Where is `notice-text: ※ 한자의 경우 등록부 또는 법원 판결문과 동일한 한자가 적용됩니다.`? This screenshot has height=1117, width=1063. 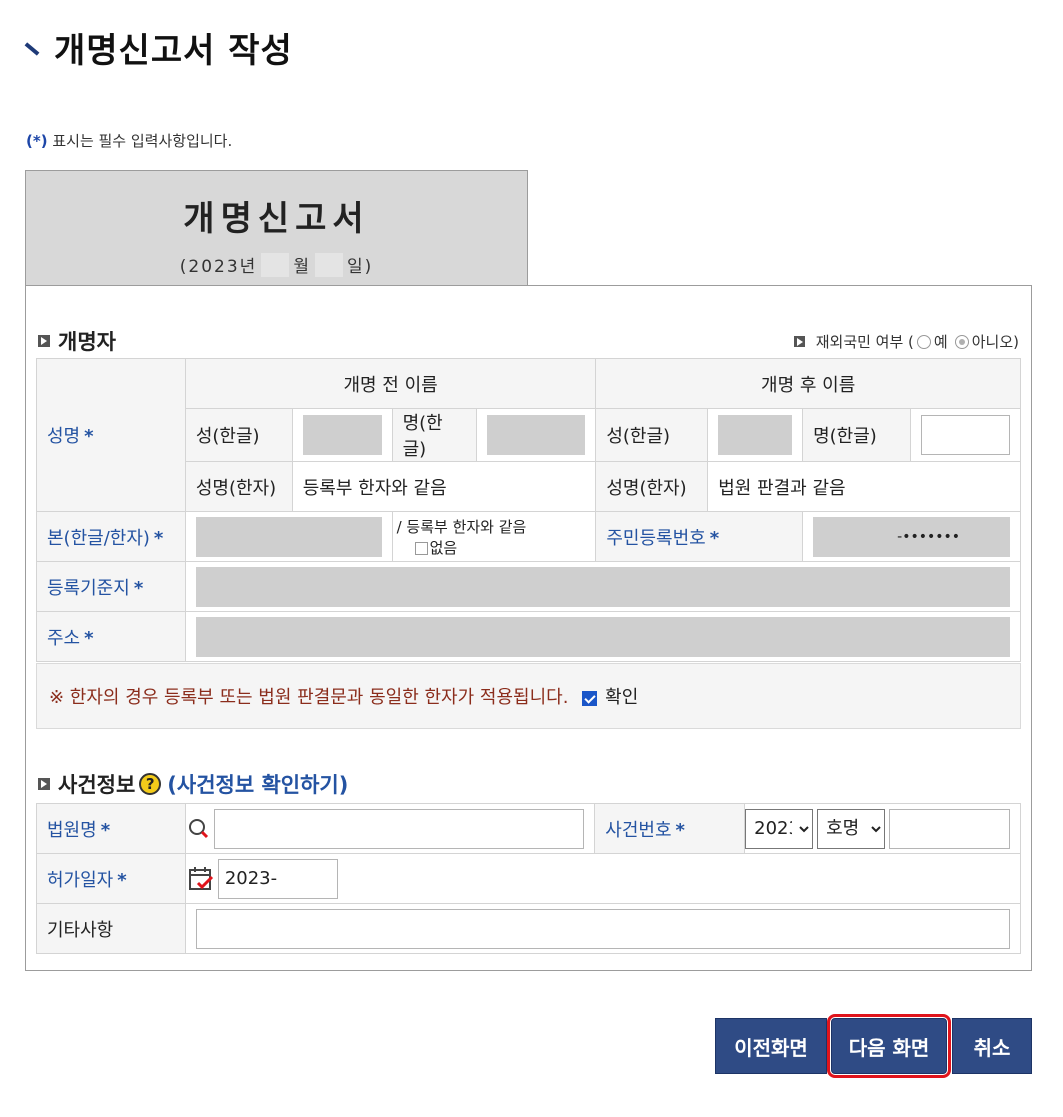 notice-text: ※ 한자의 경우 등록부 또는 법원 판결문과 동일한 한자가 적용됩니다. is located at coordinates (309, 697).